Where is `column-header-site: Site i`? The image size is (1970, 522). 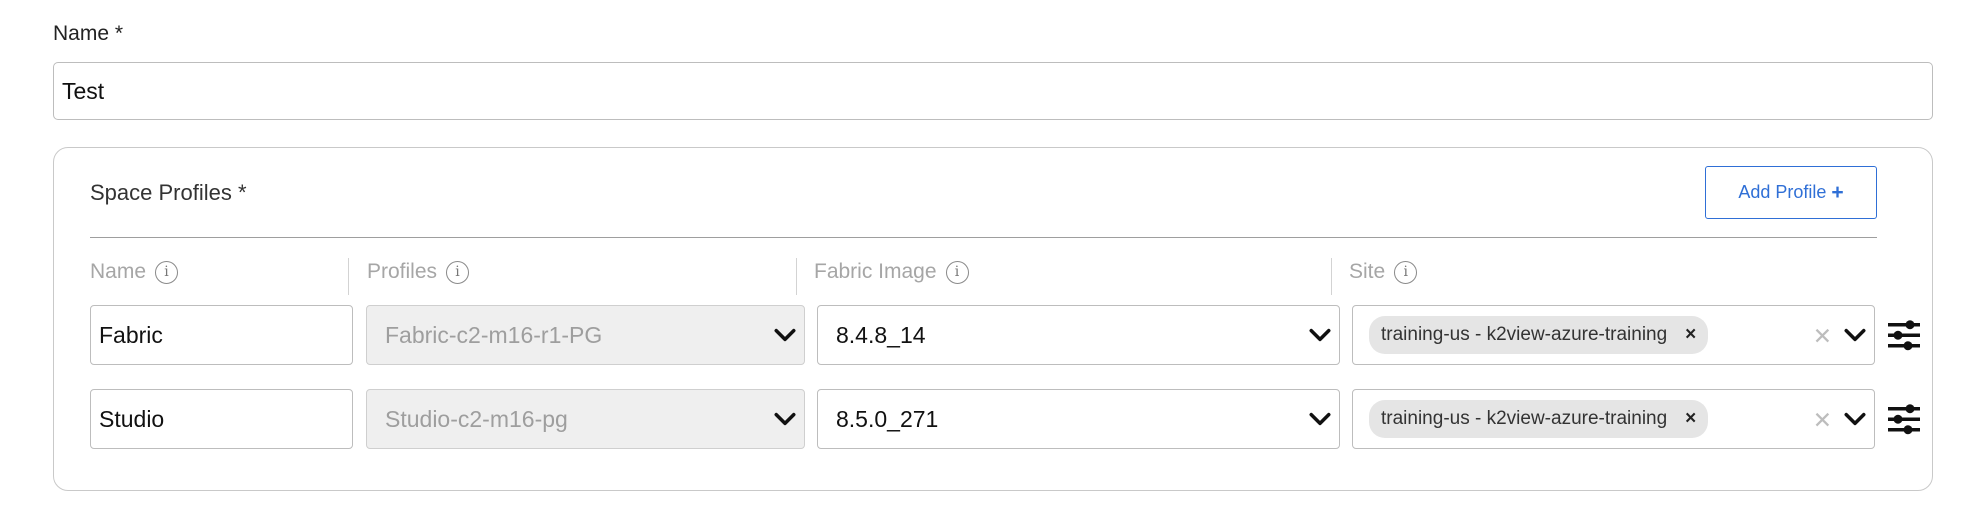 column-header-site: Site i is located at coordinates (1383, 272).